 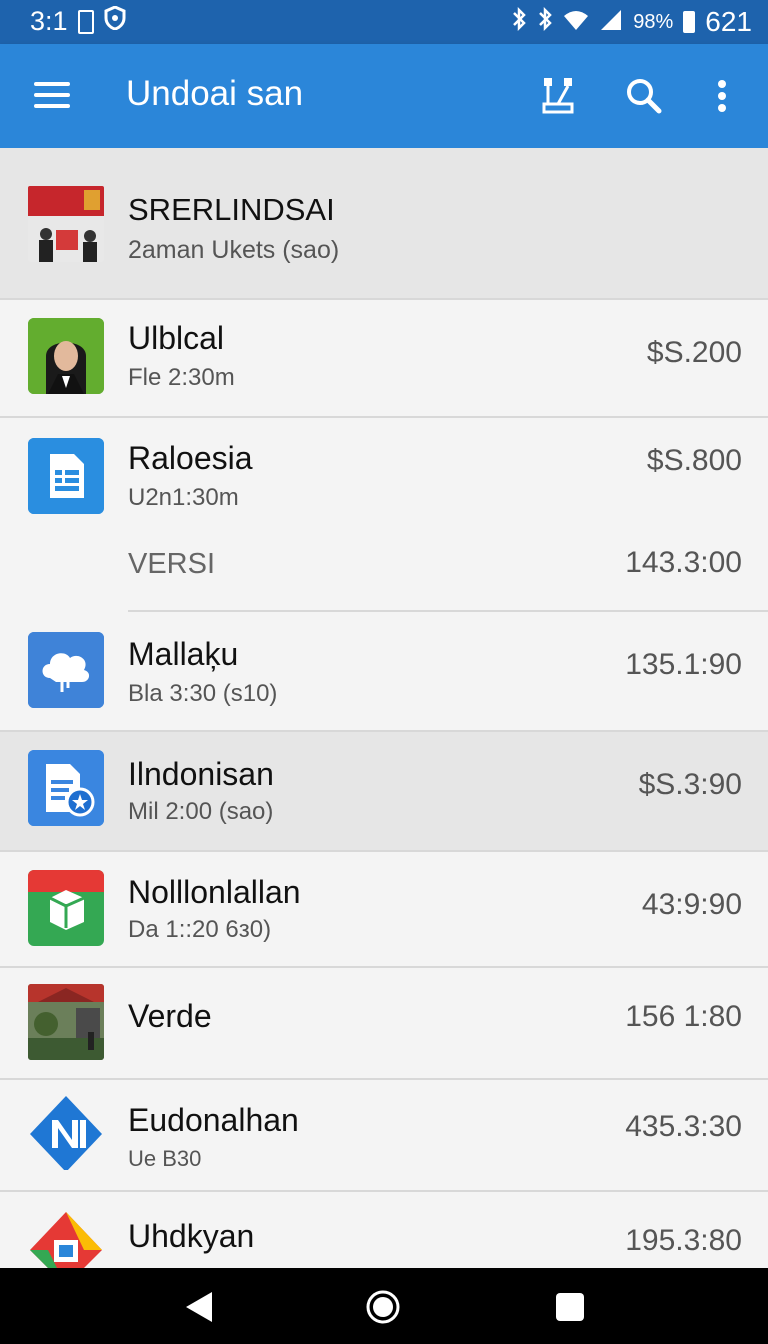 I want to click on status-left: 3:1, so click(x=78, y=21).